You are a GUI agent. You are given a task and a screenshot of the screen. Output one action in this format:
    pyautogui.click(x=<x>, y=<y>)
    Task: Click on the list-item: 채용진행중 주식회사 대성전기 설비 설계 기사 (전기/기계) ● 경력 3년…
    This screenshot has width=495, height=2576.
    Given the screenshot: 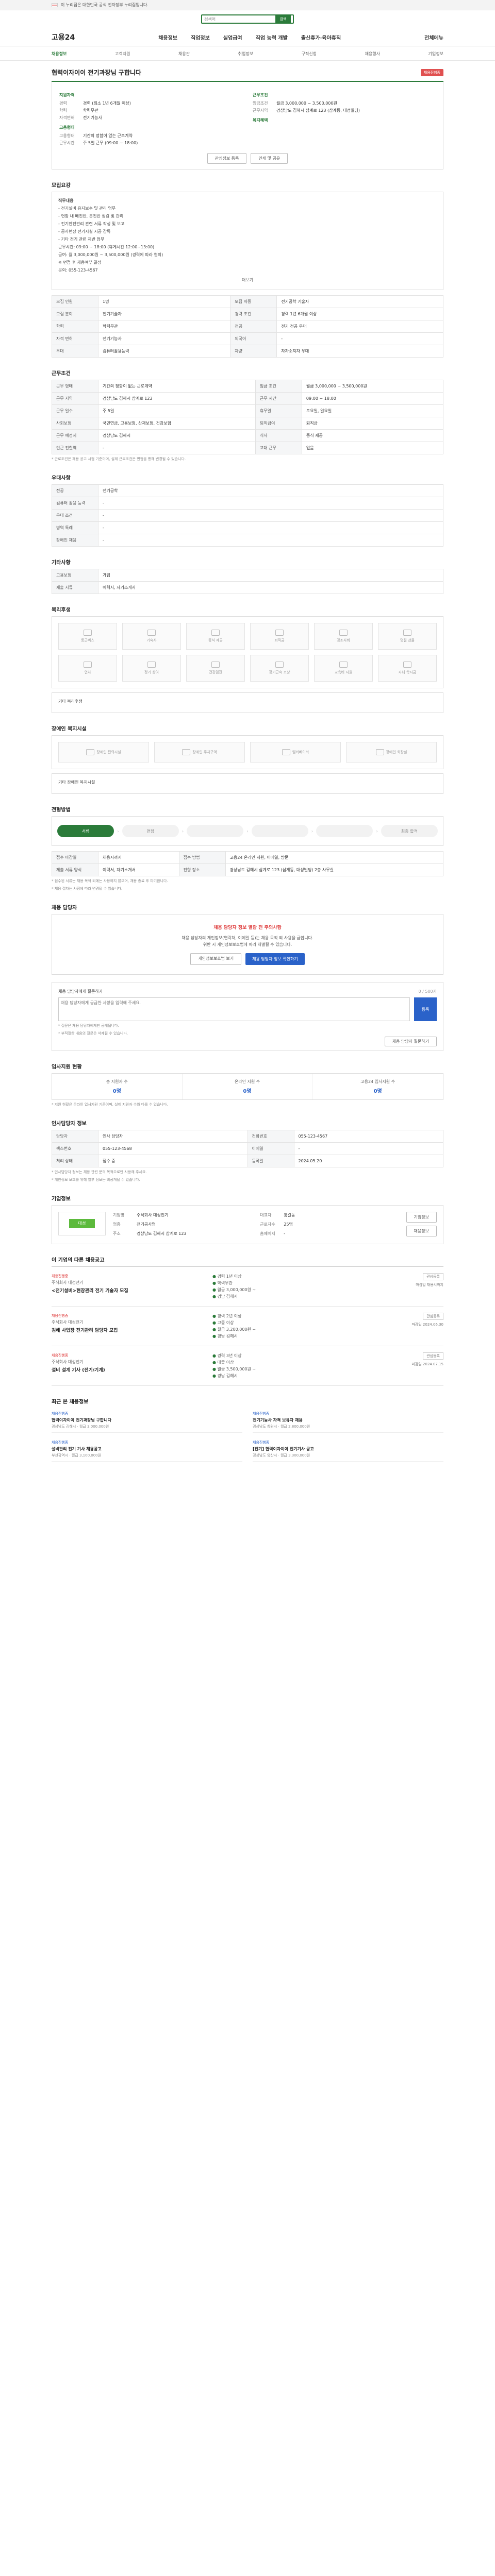 What is the action you would take?
    pyautogui.click(x=247, y=1366)
    